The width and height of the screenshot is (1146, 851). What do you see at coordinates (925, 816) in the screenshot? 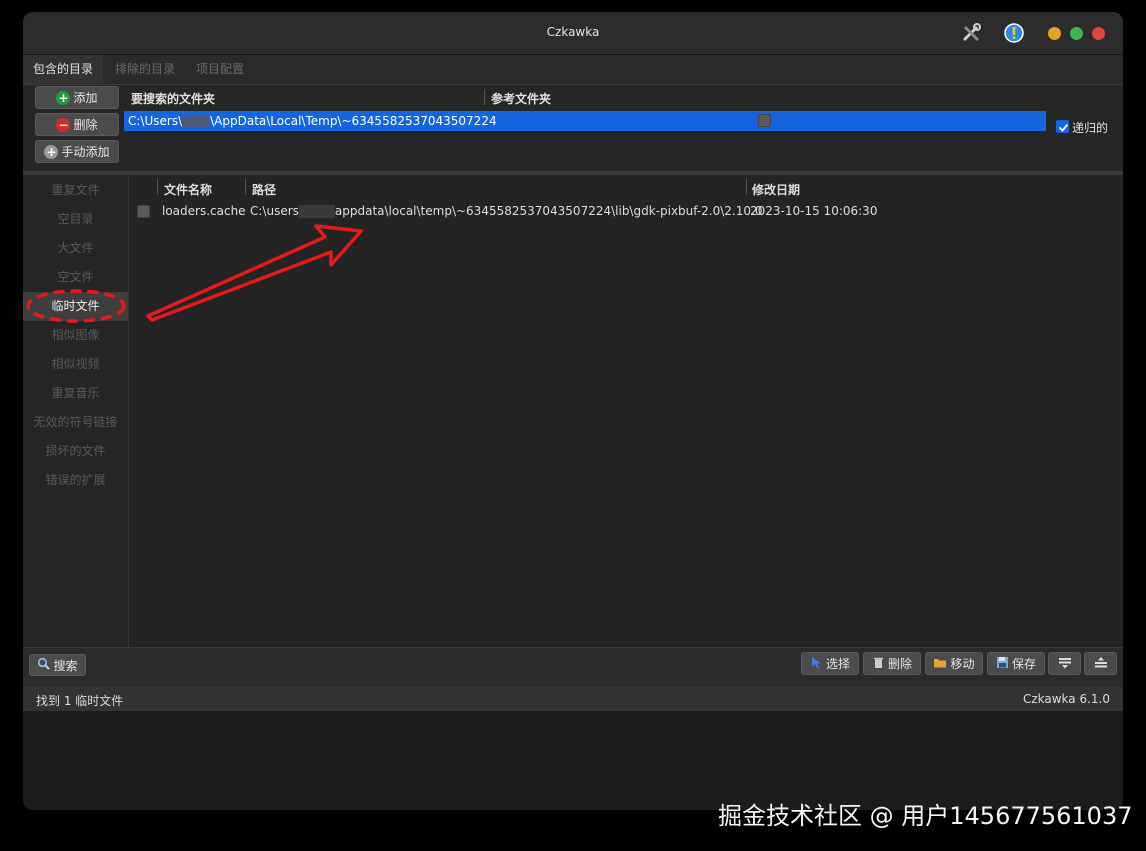
I see `watermark: 掘金技术社区 @ 用户145677561037` at bounding box center [925, 816].